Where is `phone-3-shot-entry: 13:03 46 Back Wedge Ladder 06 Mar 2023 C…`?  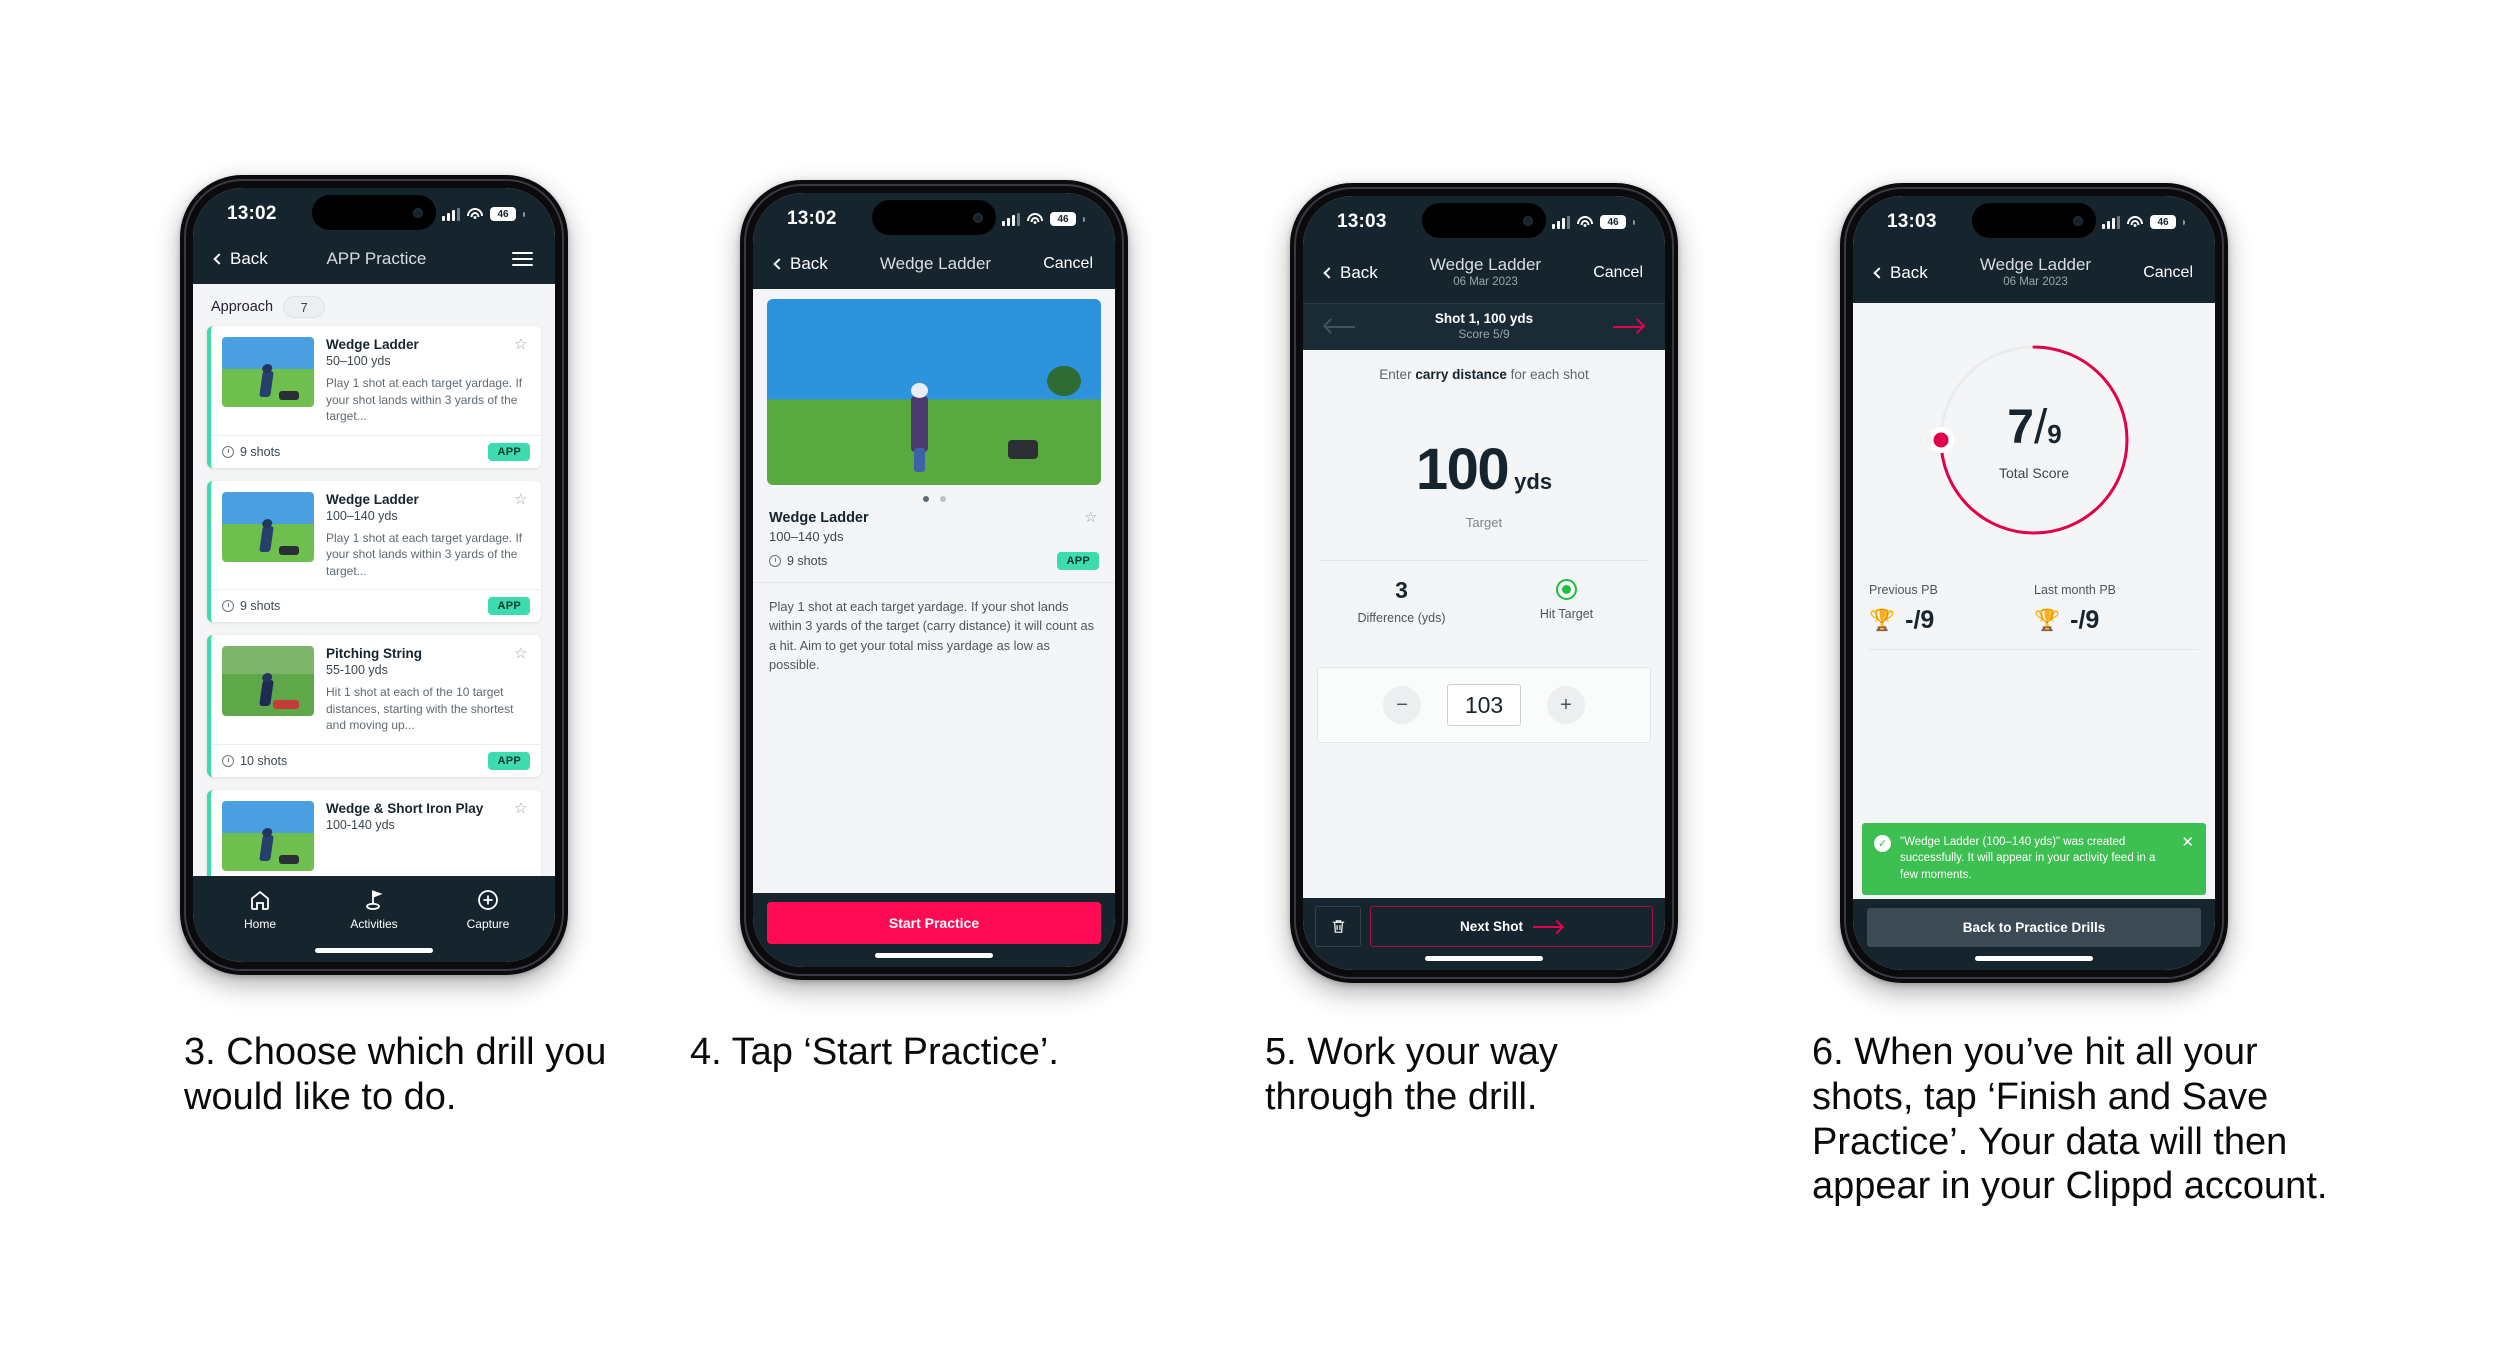
phone-3-shot-entry: 13:03 46 Back Wedge Ladder 06 Mar 2023 C… is located at coordinates (1484, 583).